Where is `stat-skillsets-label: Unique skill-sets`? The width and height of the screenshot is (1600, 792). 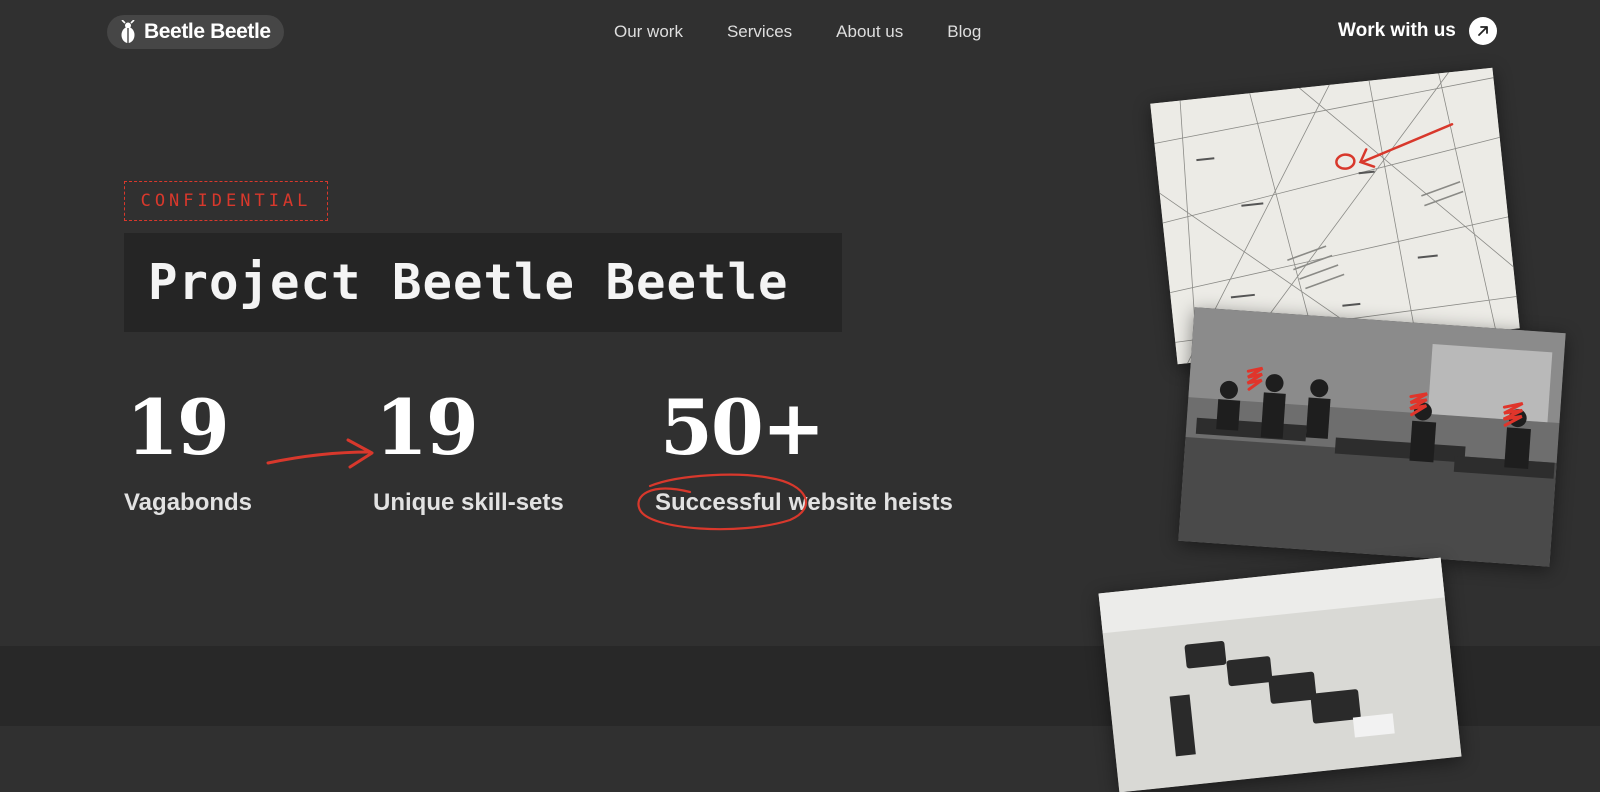
stat-skillsets-label: Unique skill-sets is located at coordinates (468, 502).